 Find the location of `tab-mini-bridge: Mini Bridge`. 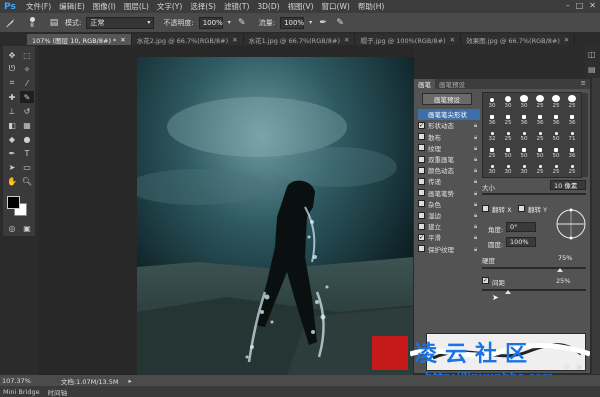

tab-mini-bridge: Mini Bridge is located at coordinates (21, 392).